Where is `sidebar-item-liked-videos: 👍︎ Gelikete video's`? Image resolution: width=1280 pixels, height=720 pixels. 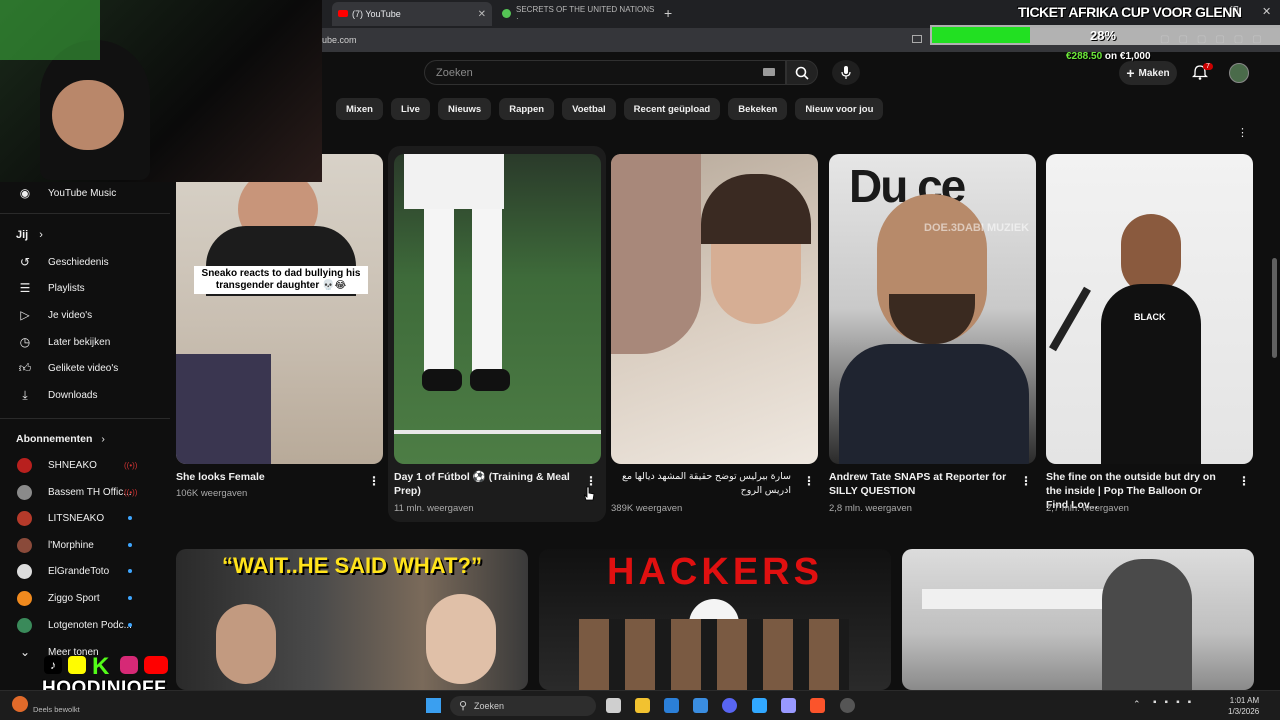
sidebar-item-liked-videos: 👍︎ Gelikete video's is located at coordinates (85, 368).